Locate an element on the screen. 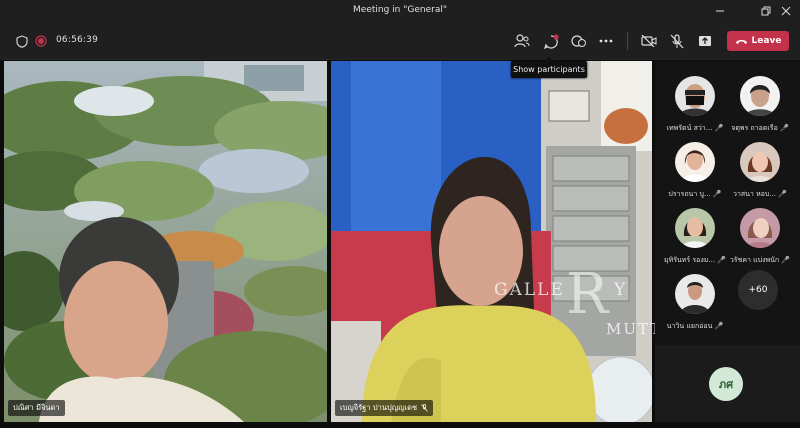 The image size is (800, 428). minimize-button is located at coordinates (720, 11).